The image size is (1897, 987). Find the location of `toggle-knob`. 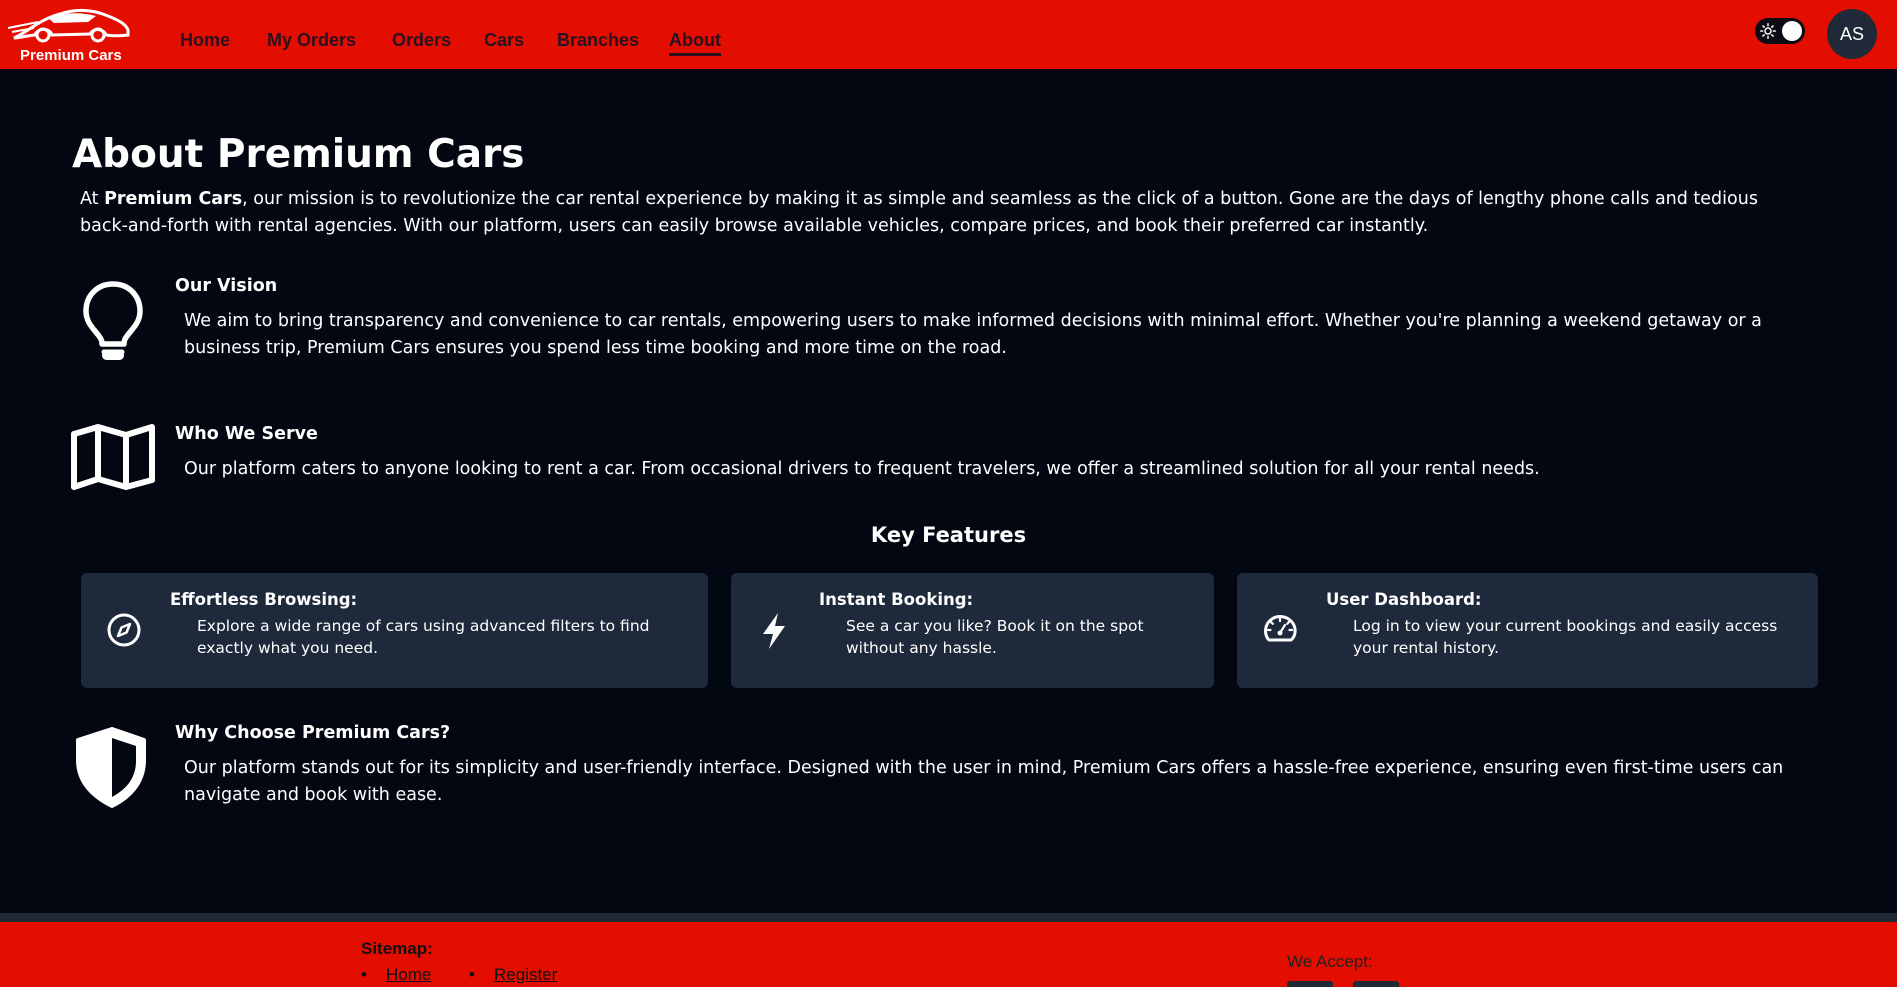

toggle-knob is located at coordinates (1792, 31).